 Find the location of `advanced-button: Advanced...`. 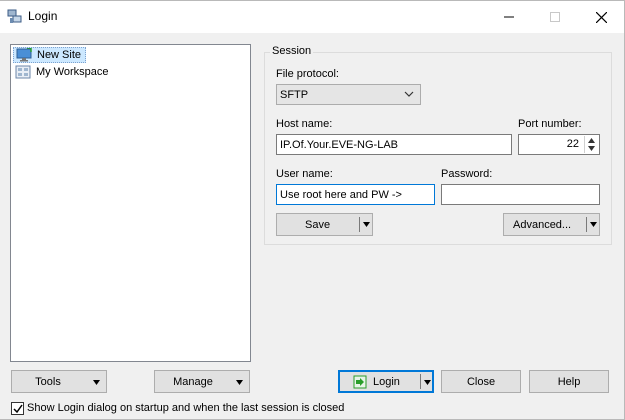

advanced-button: Advanced... is located at coordinates (551, 224).